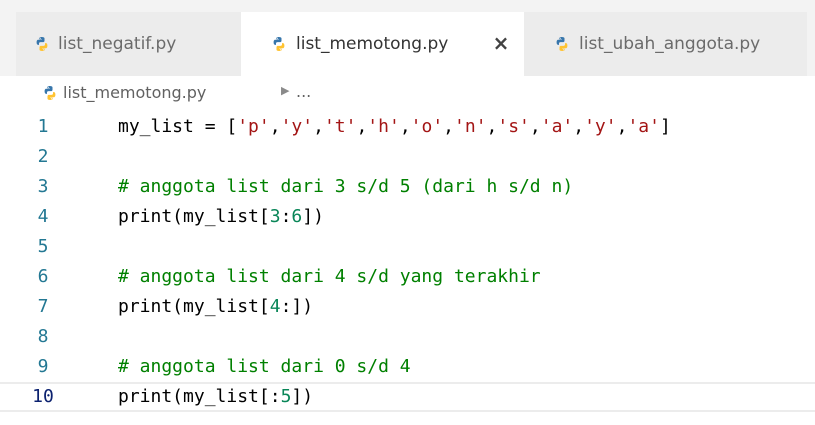 The width and height of the screenshot is (815, 425). What do you see at coordinates (43, 306) in the screenshot?
I see `line-number: 7` at bounding box center [43, 306].